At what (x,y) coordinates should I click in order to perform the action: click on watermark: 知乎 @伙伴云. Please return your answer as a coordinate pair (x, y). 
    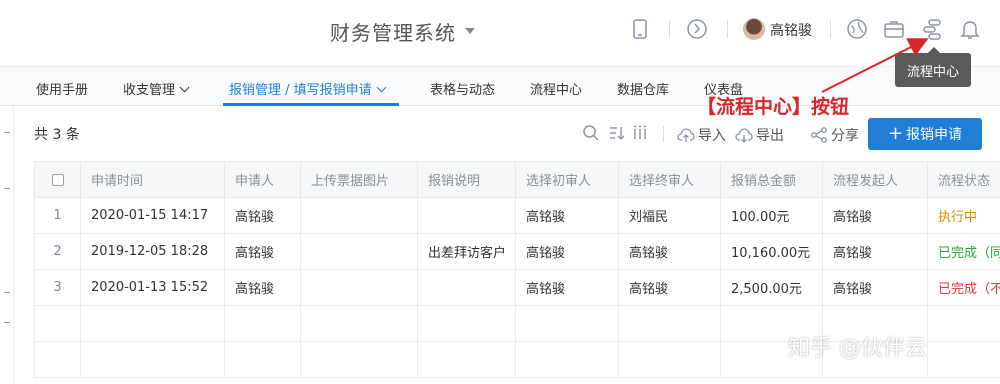
    Looking at the image, I should click on (857, 348).